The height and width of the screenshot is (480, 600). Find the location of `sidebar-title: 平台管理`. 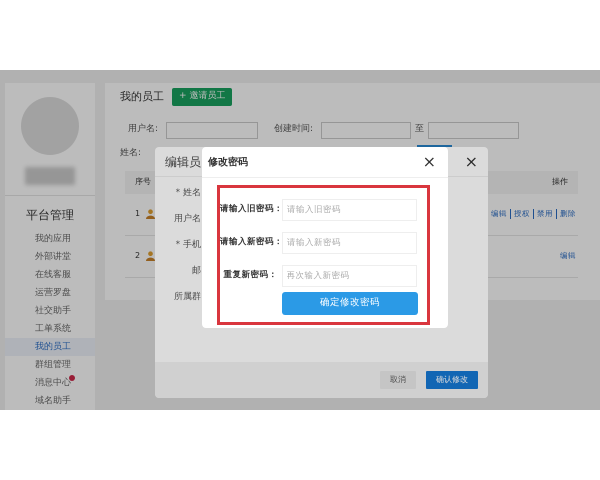

sidebar-title: 平台管理 is located at coordinates (50, 215).